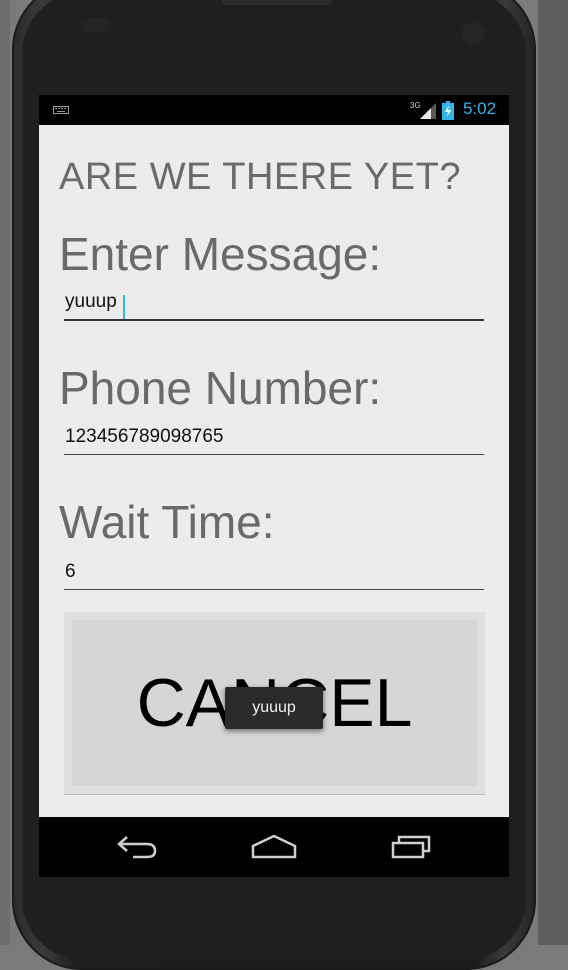 Image resolution: width=568 pixels, height=970 pixels. I want to click on status-bar: 3G 5:02, so click(274, 110).